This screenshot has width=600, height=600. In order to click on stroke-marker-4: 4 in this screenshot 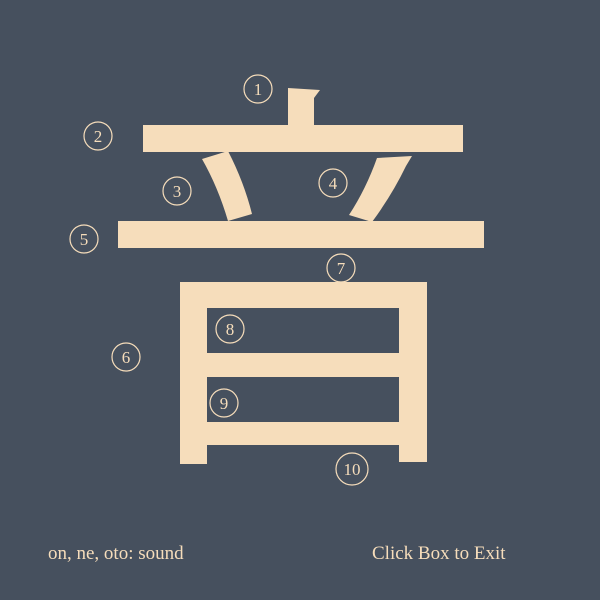, I will do `click(333, 183)`.